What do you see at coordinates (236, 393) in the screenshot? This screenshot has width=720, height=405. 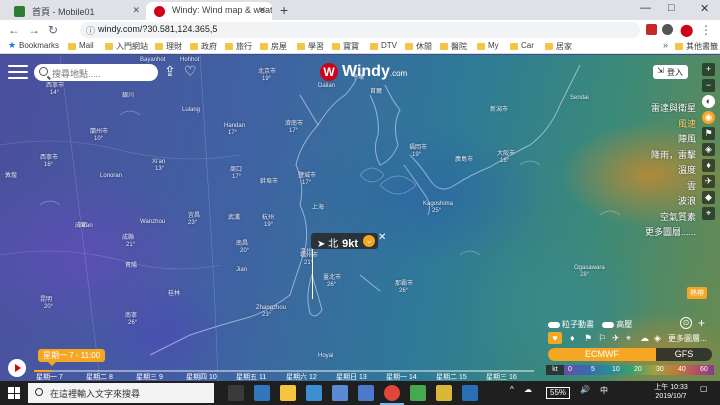 I see `task-view-app-icon` at bounding box center [236, 393].